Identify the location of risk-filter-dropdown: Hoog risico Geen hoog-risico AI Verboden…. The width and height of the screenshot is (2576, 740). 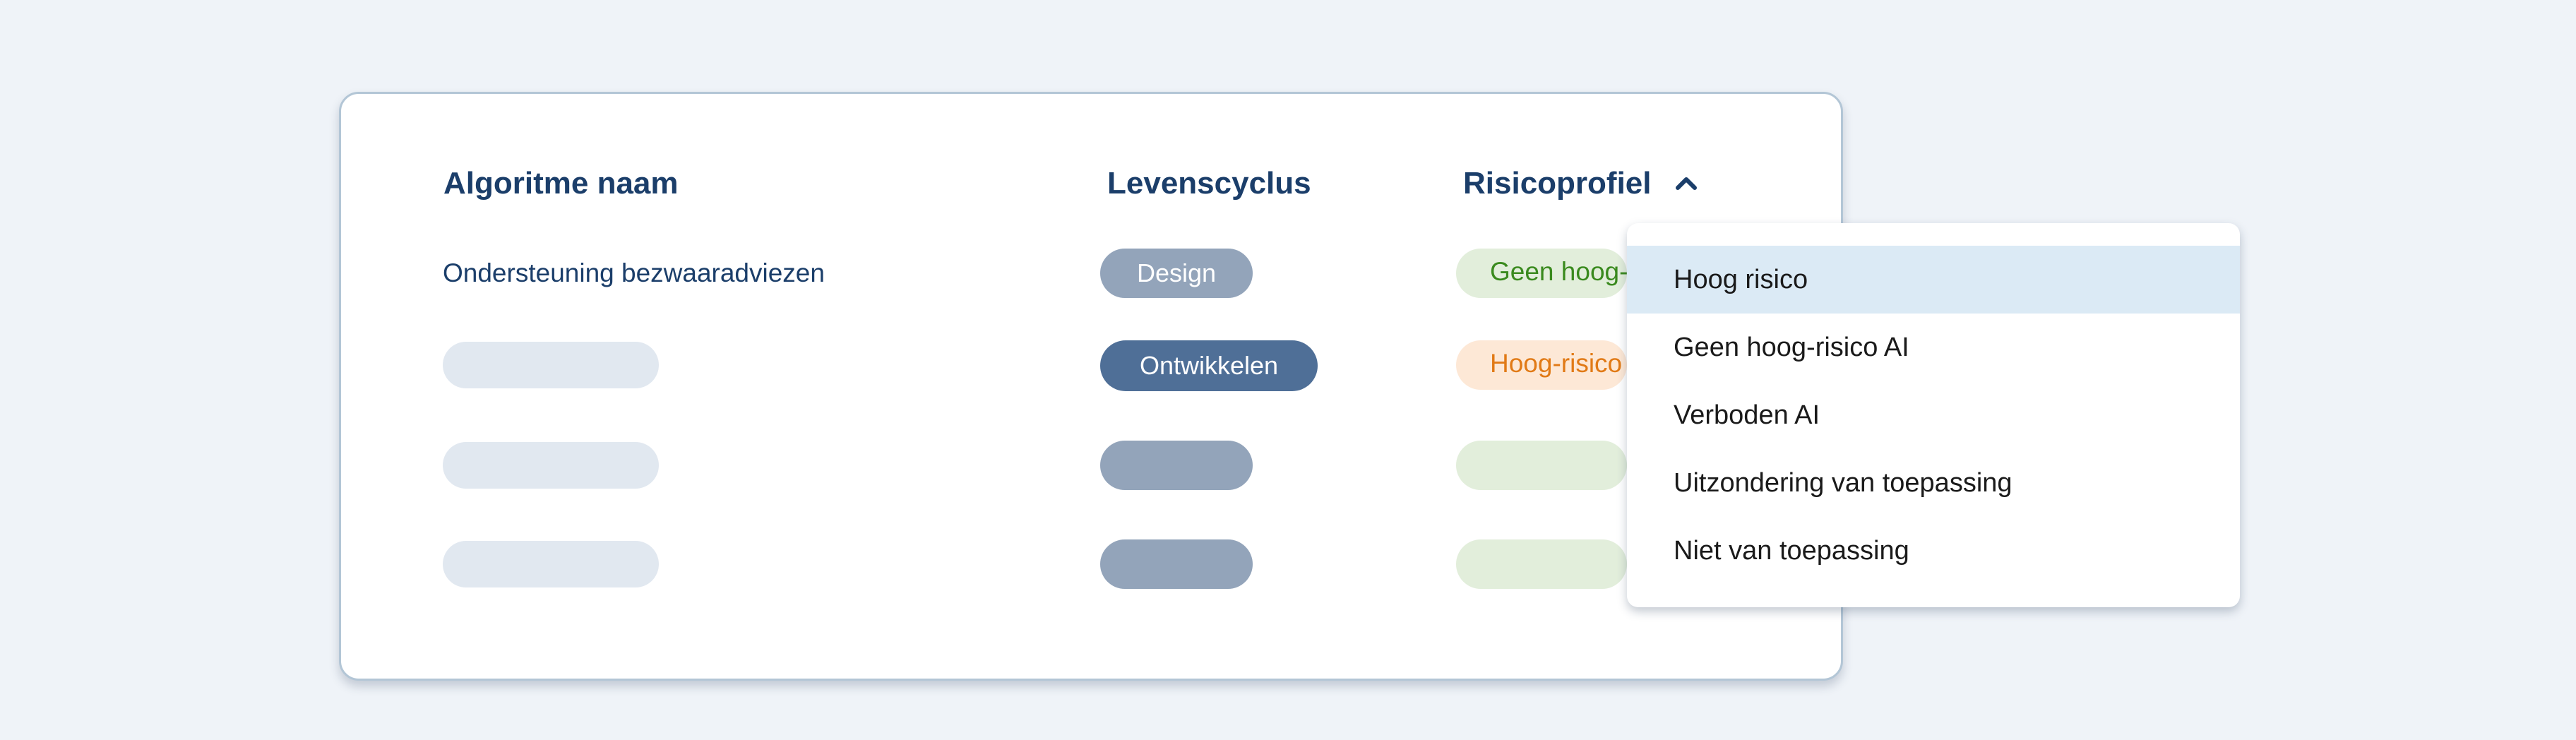
(1933, 415).